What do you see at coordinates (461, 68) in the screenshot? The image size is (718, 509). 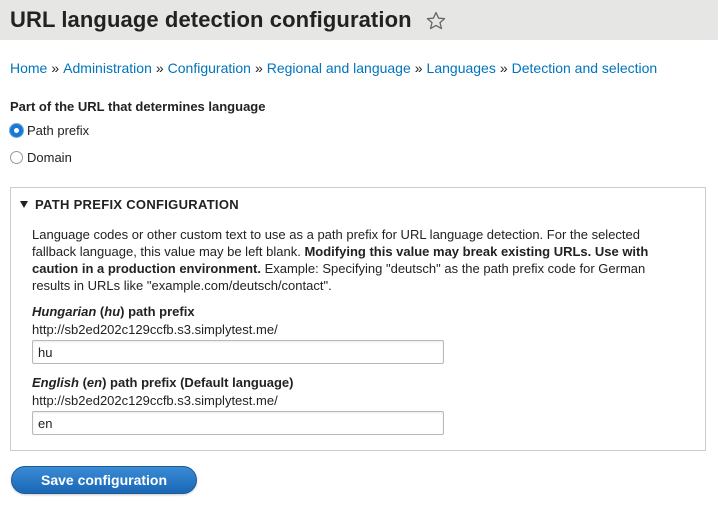 I see `breadcrumb-languages: Languages` at bounding box center [461, 68].